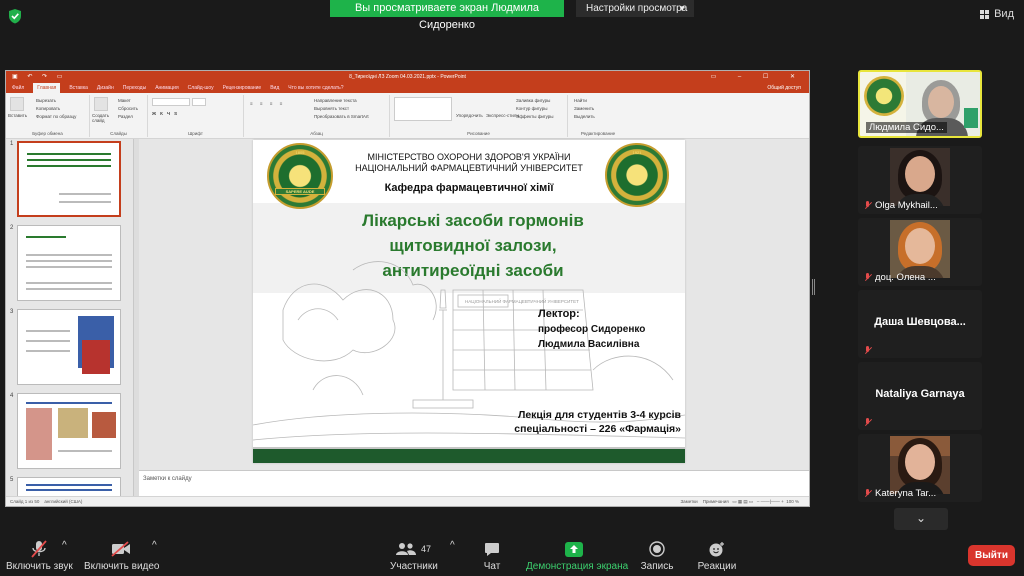  Describe the element at coordinates (154, 545) in the screenshot. I see `video-options-caret: ^` at that location.